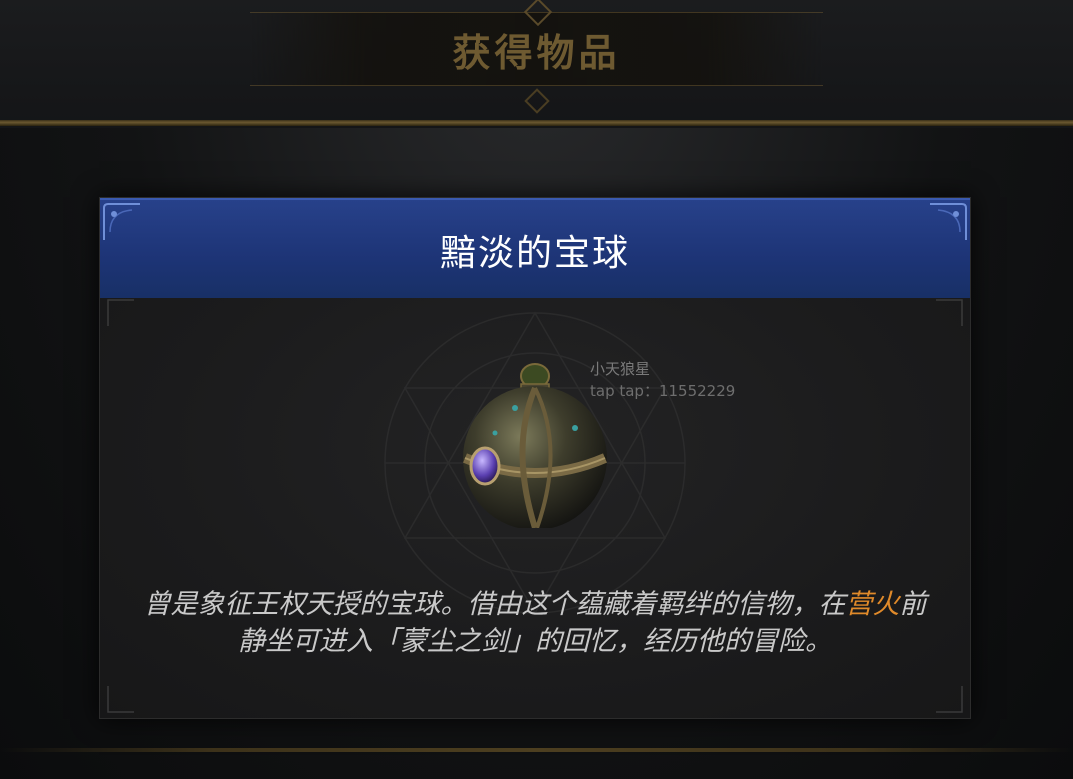  What do you see at coordinates (536, 750) in the screenshot?
I see `bottom-divider` at bounding box center [536, 750].